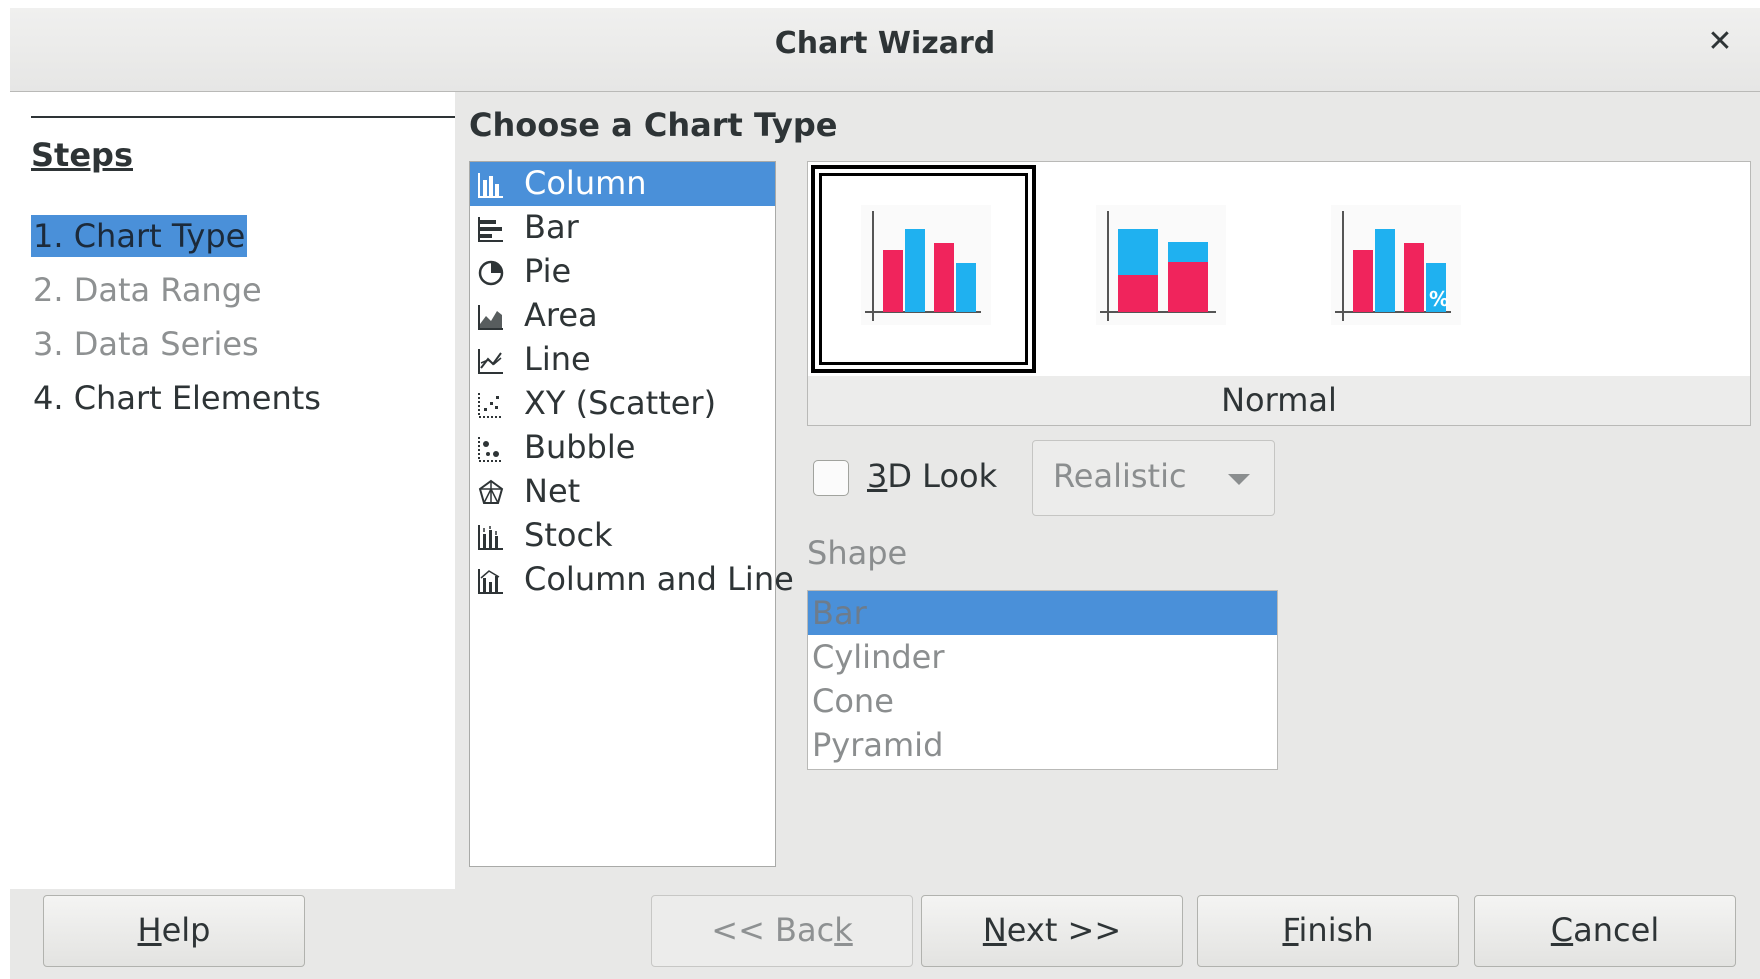 Image resolution: width=1760 pixels, height=979 pixels. I want to click on back-button: << Back, so click(782, 931).